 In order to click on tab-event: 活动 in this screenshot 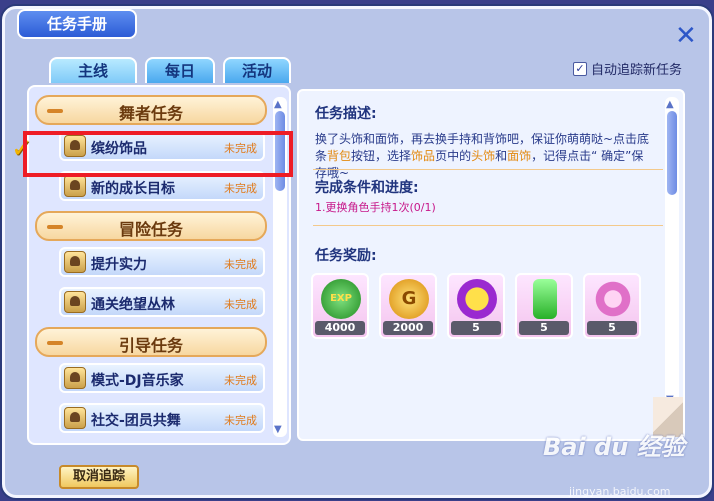, I will do `click(257, 70)`.